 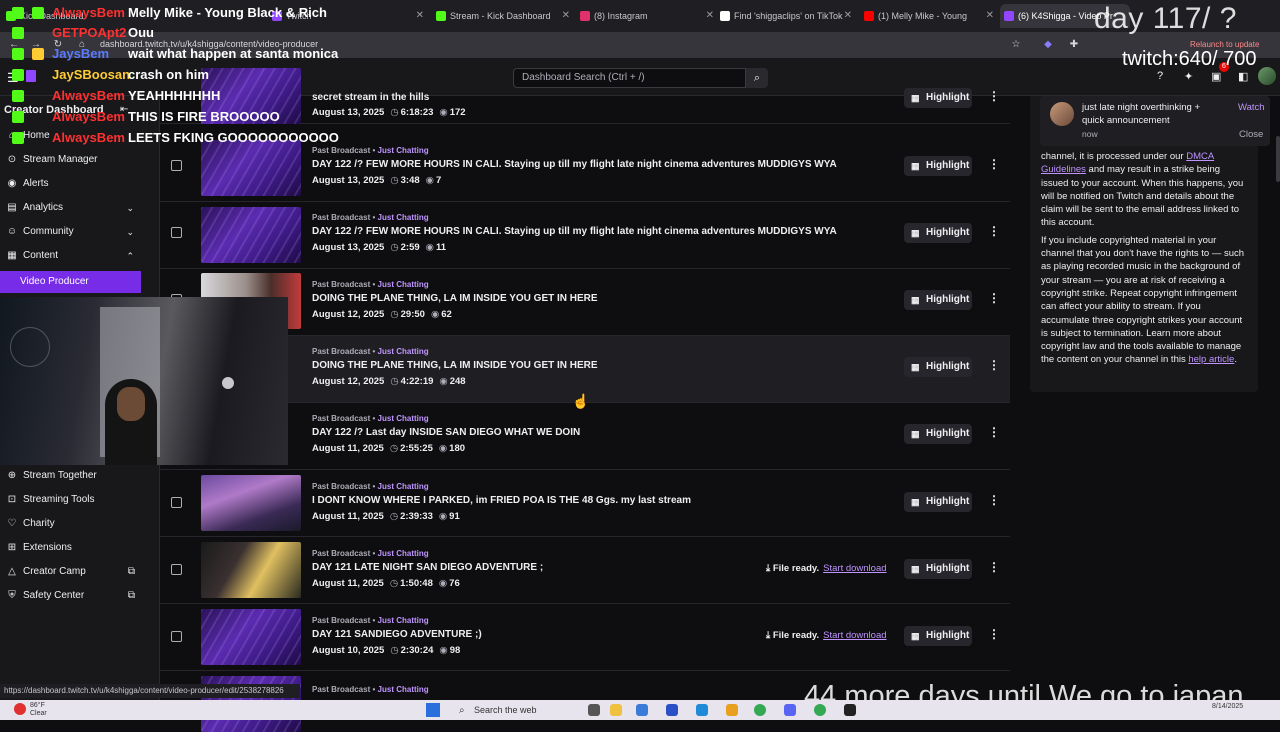 I want to click on folder-icon, so click(x=732, y=710).